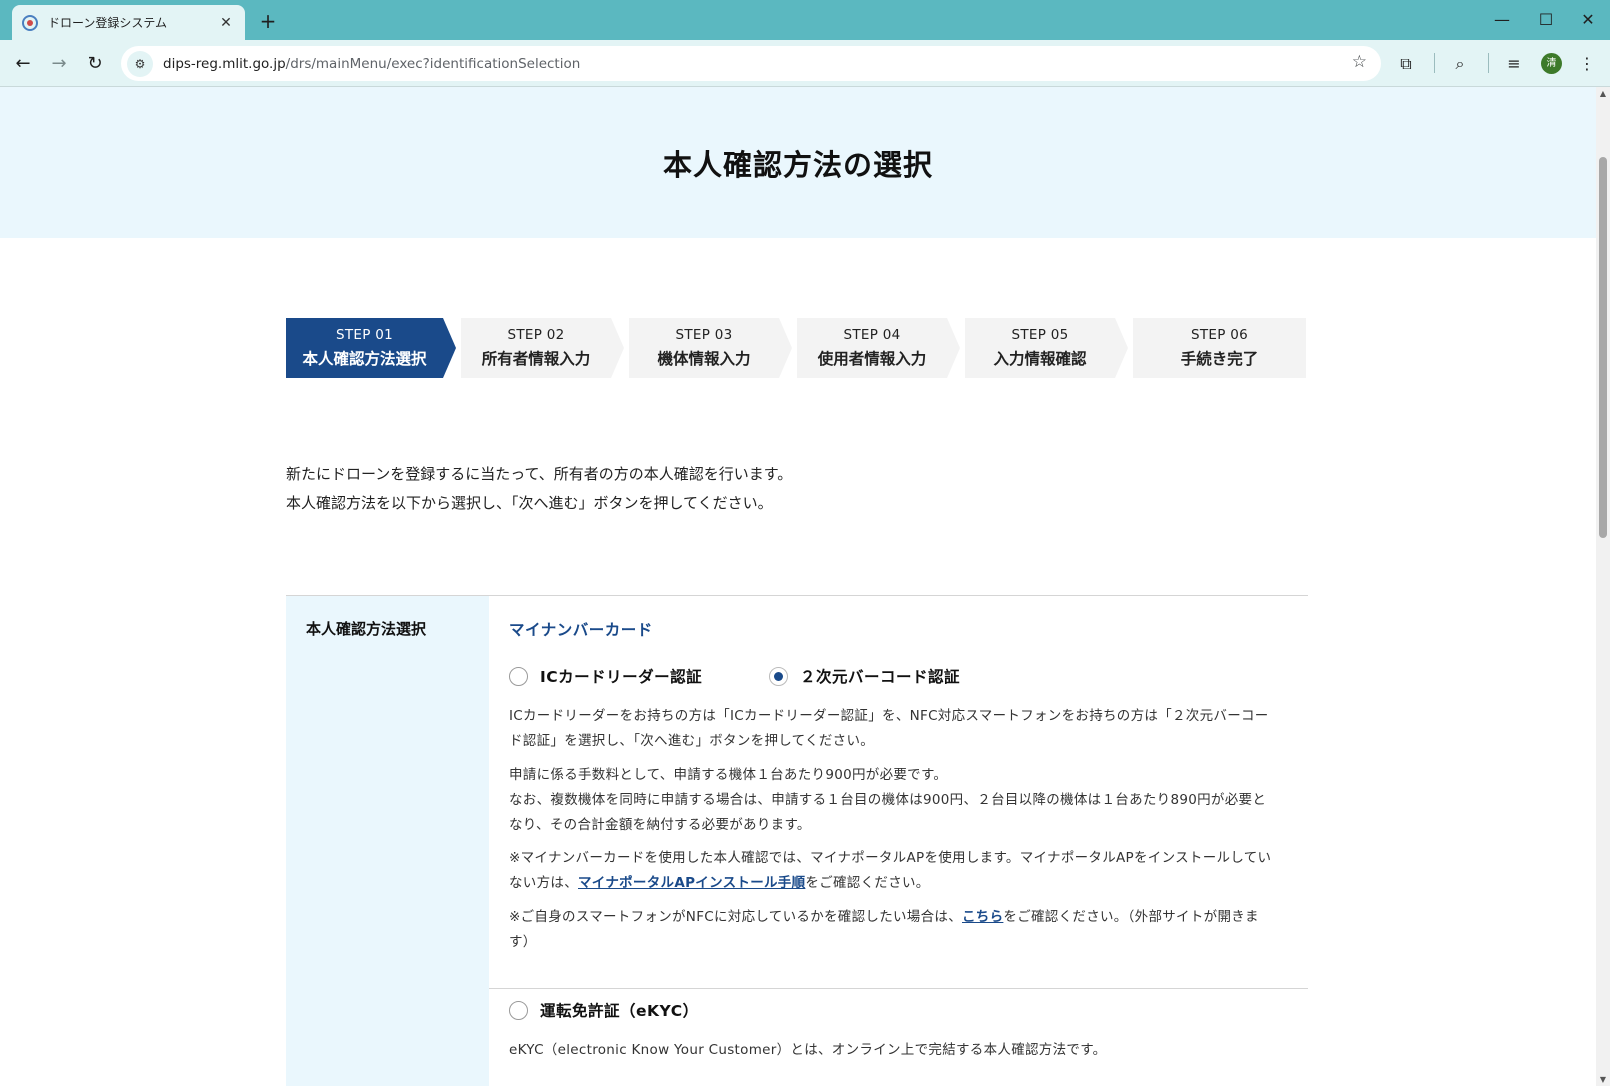 This screenshot has height=1086, width=1610. I want to click on step-02: STEP 02 所有者情報入力, so click(536, 348).